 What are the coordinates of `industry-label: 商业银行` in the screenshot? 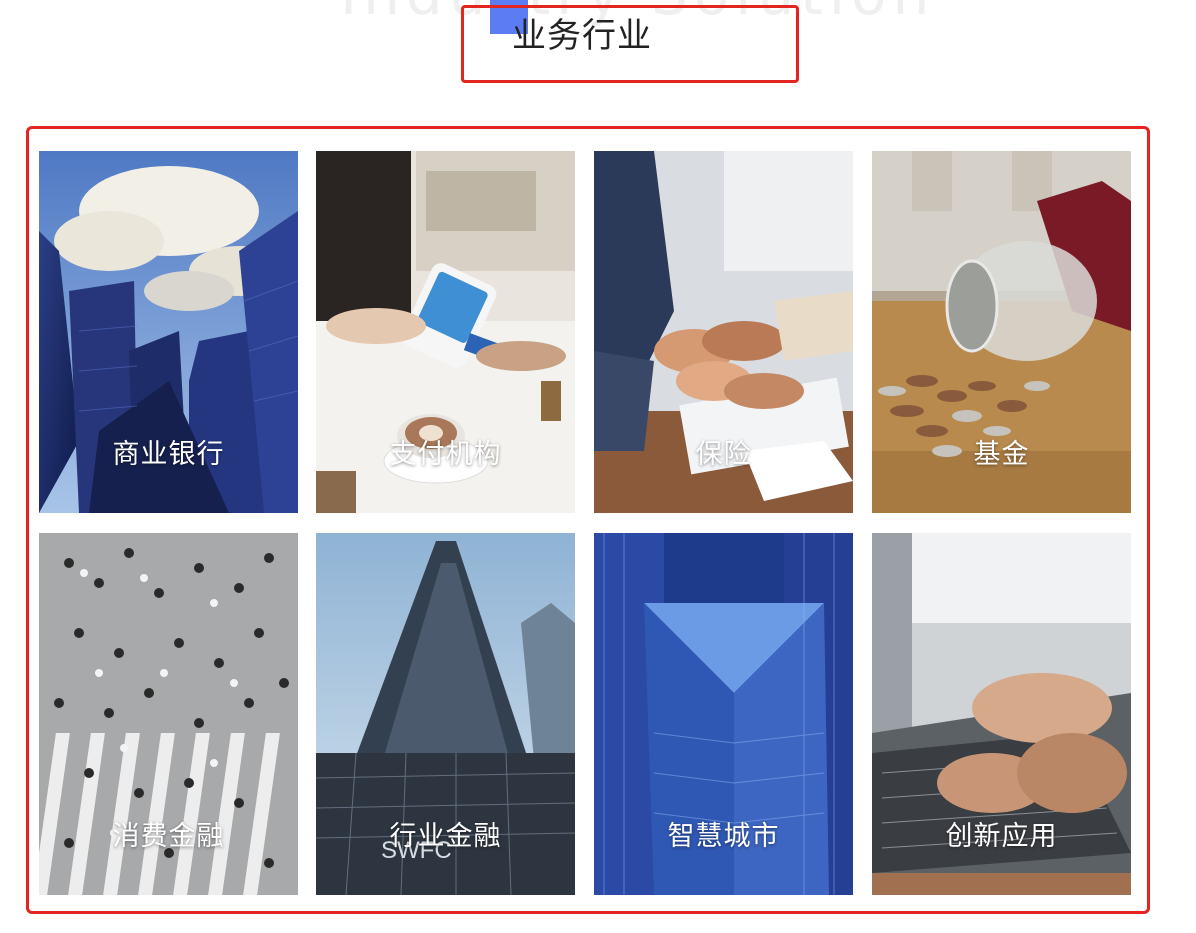 It's located at (168, 454).